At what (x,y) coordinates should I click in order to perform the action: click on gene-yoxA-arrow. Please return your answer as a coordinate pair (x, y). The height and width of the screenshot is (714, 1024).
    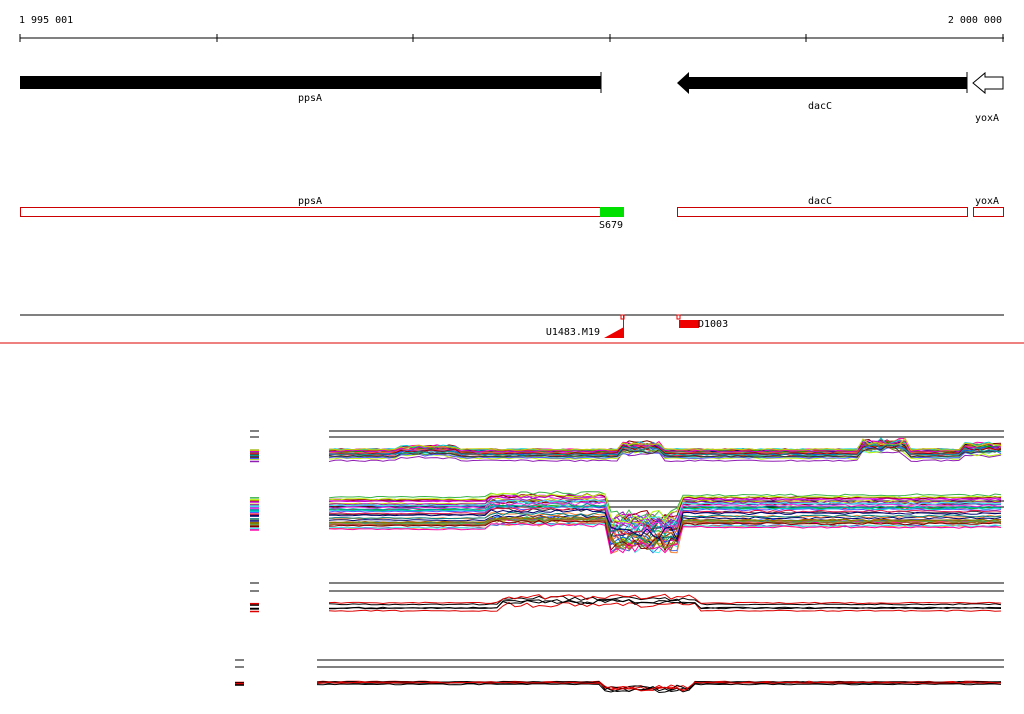
    Looking at the image, I should click on (988, 83).